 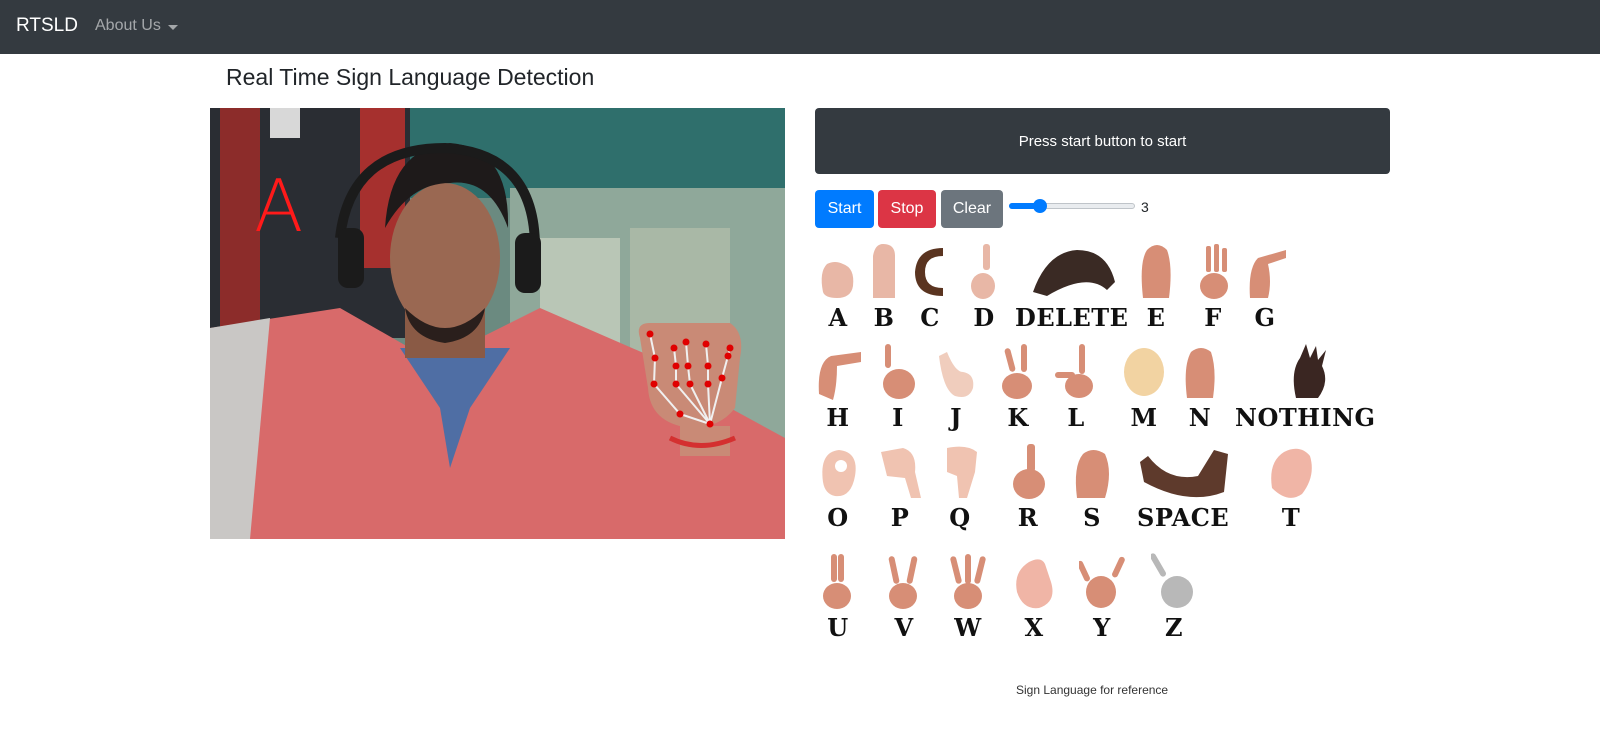 What do you see at coordinates (128, 25) in the screenshot?
I see `about-us-label: About Us` at bounding box center [128, 25].